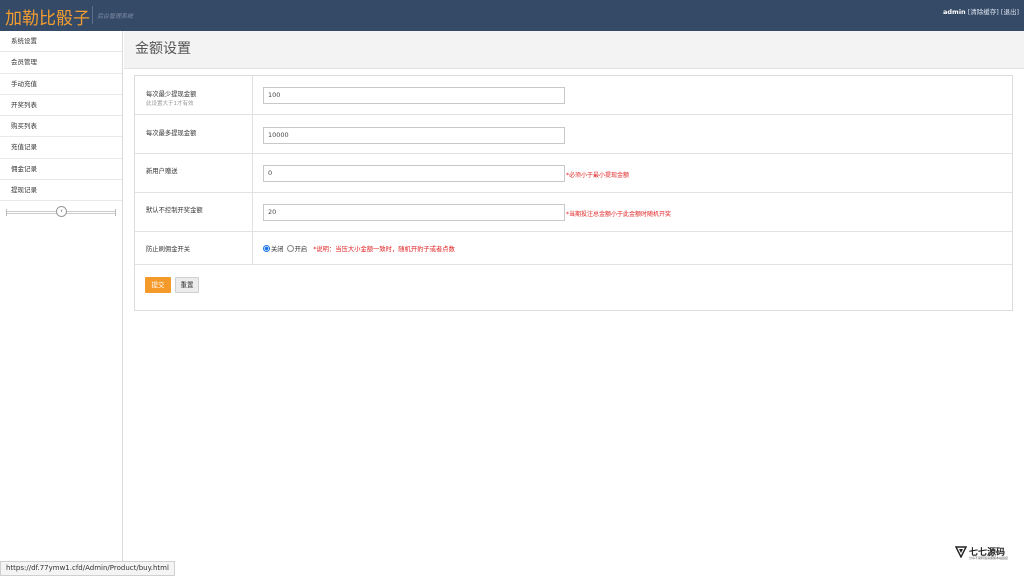  I want to click on sidebar-item-commission-records: 佣金记录, so click(61, 170).